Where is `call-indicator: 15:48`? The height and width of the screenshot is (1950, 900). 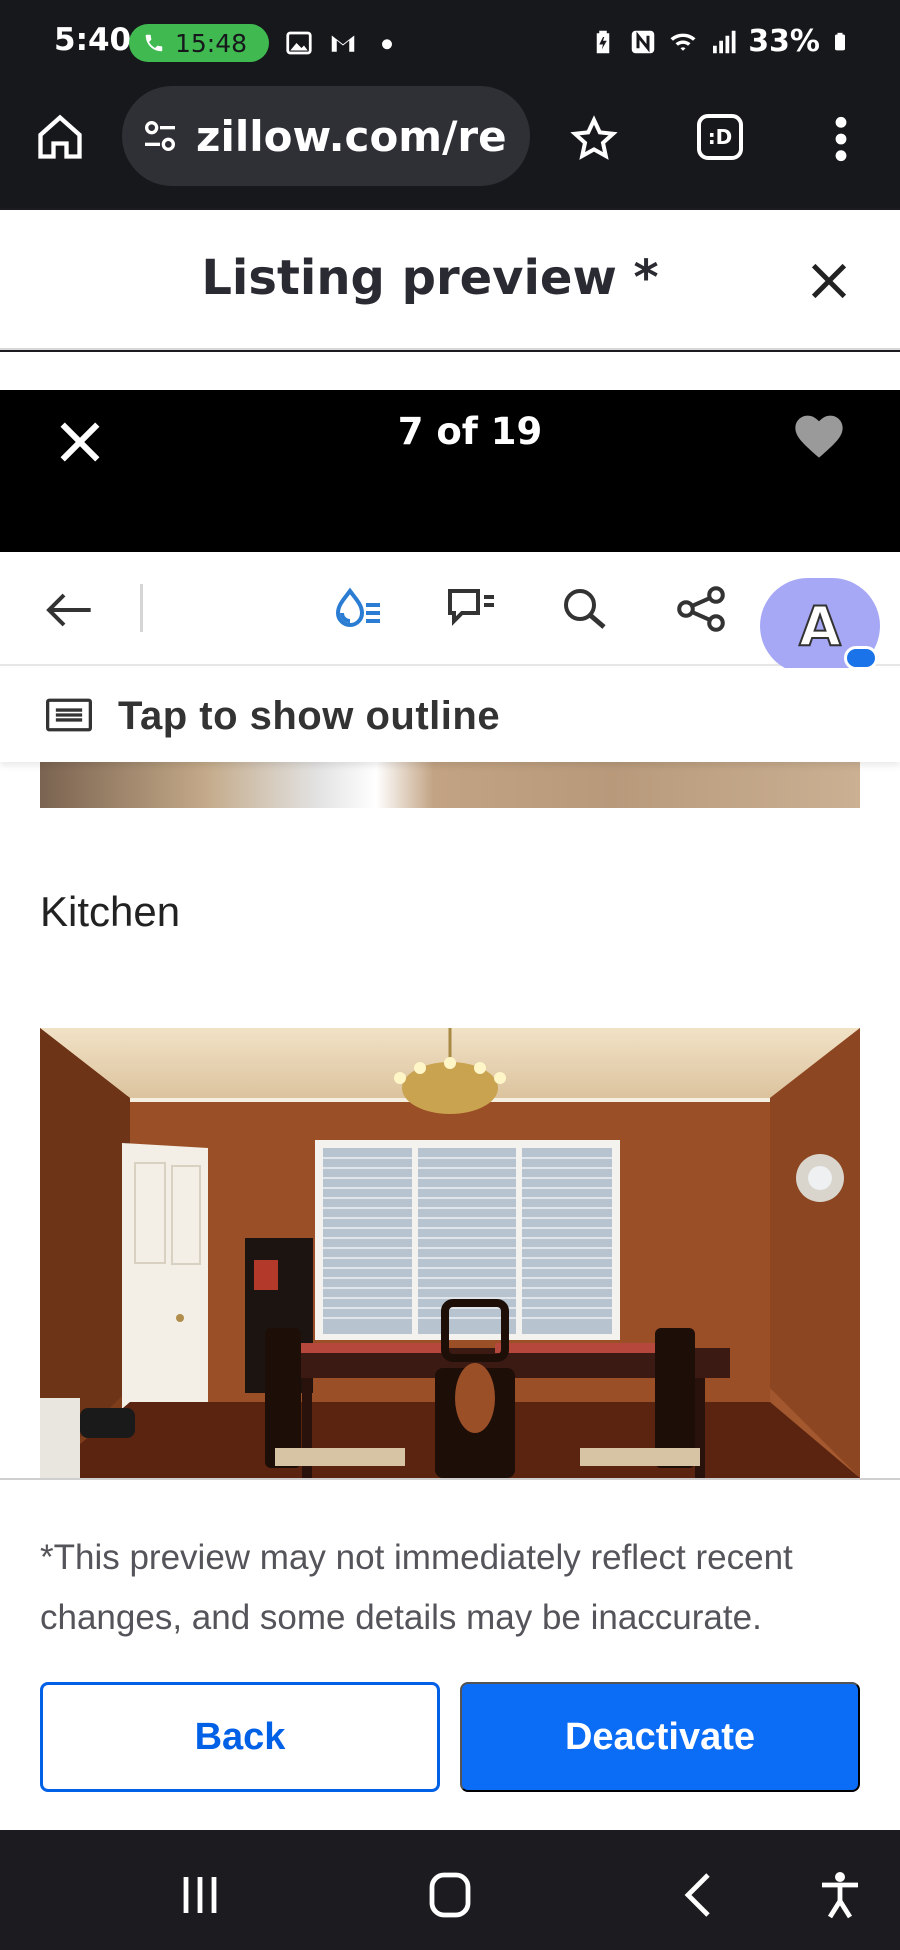
call-indicator: 15:48 is located at coordinates (199, 43).